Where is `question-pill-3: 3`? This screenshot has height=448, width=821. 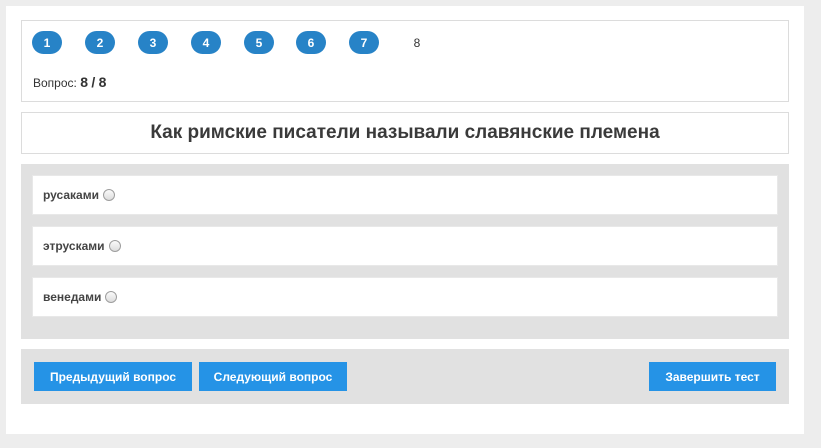
question-pill-3: 3 is located at coordinates (153, 42).